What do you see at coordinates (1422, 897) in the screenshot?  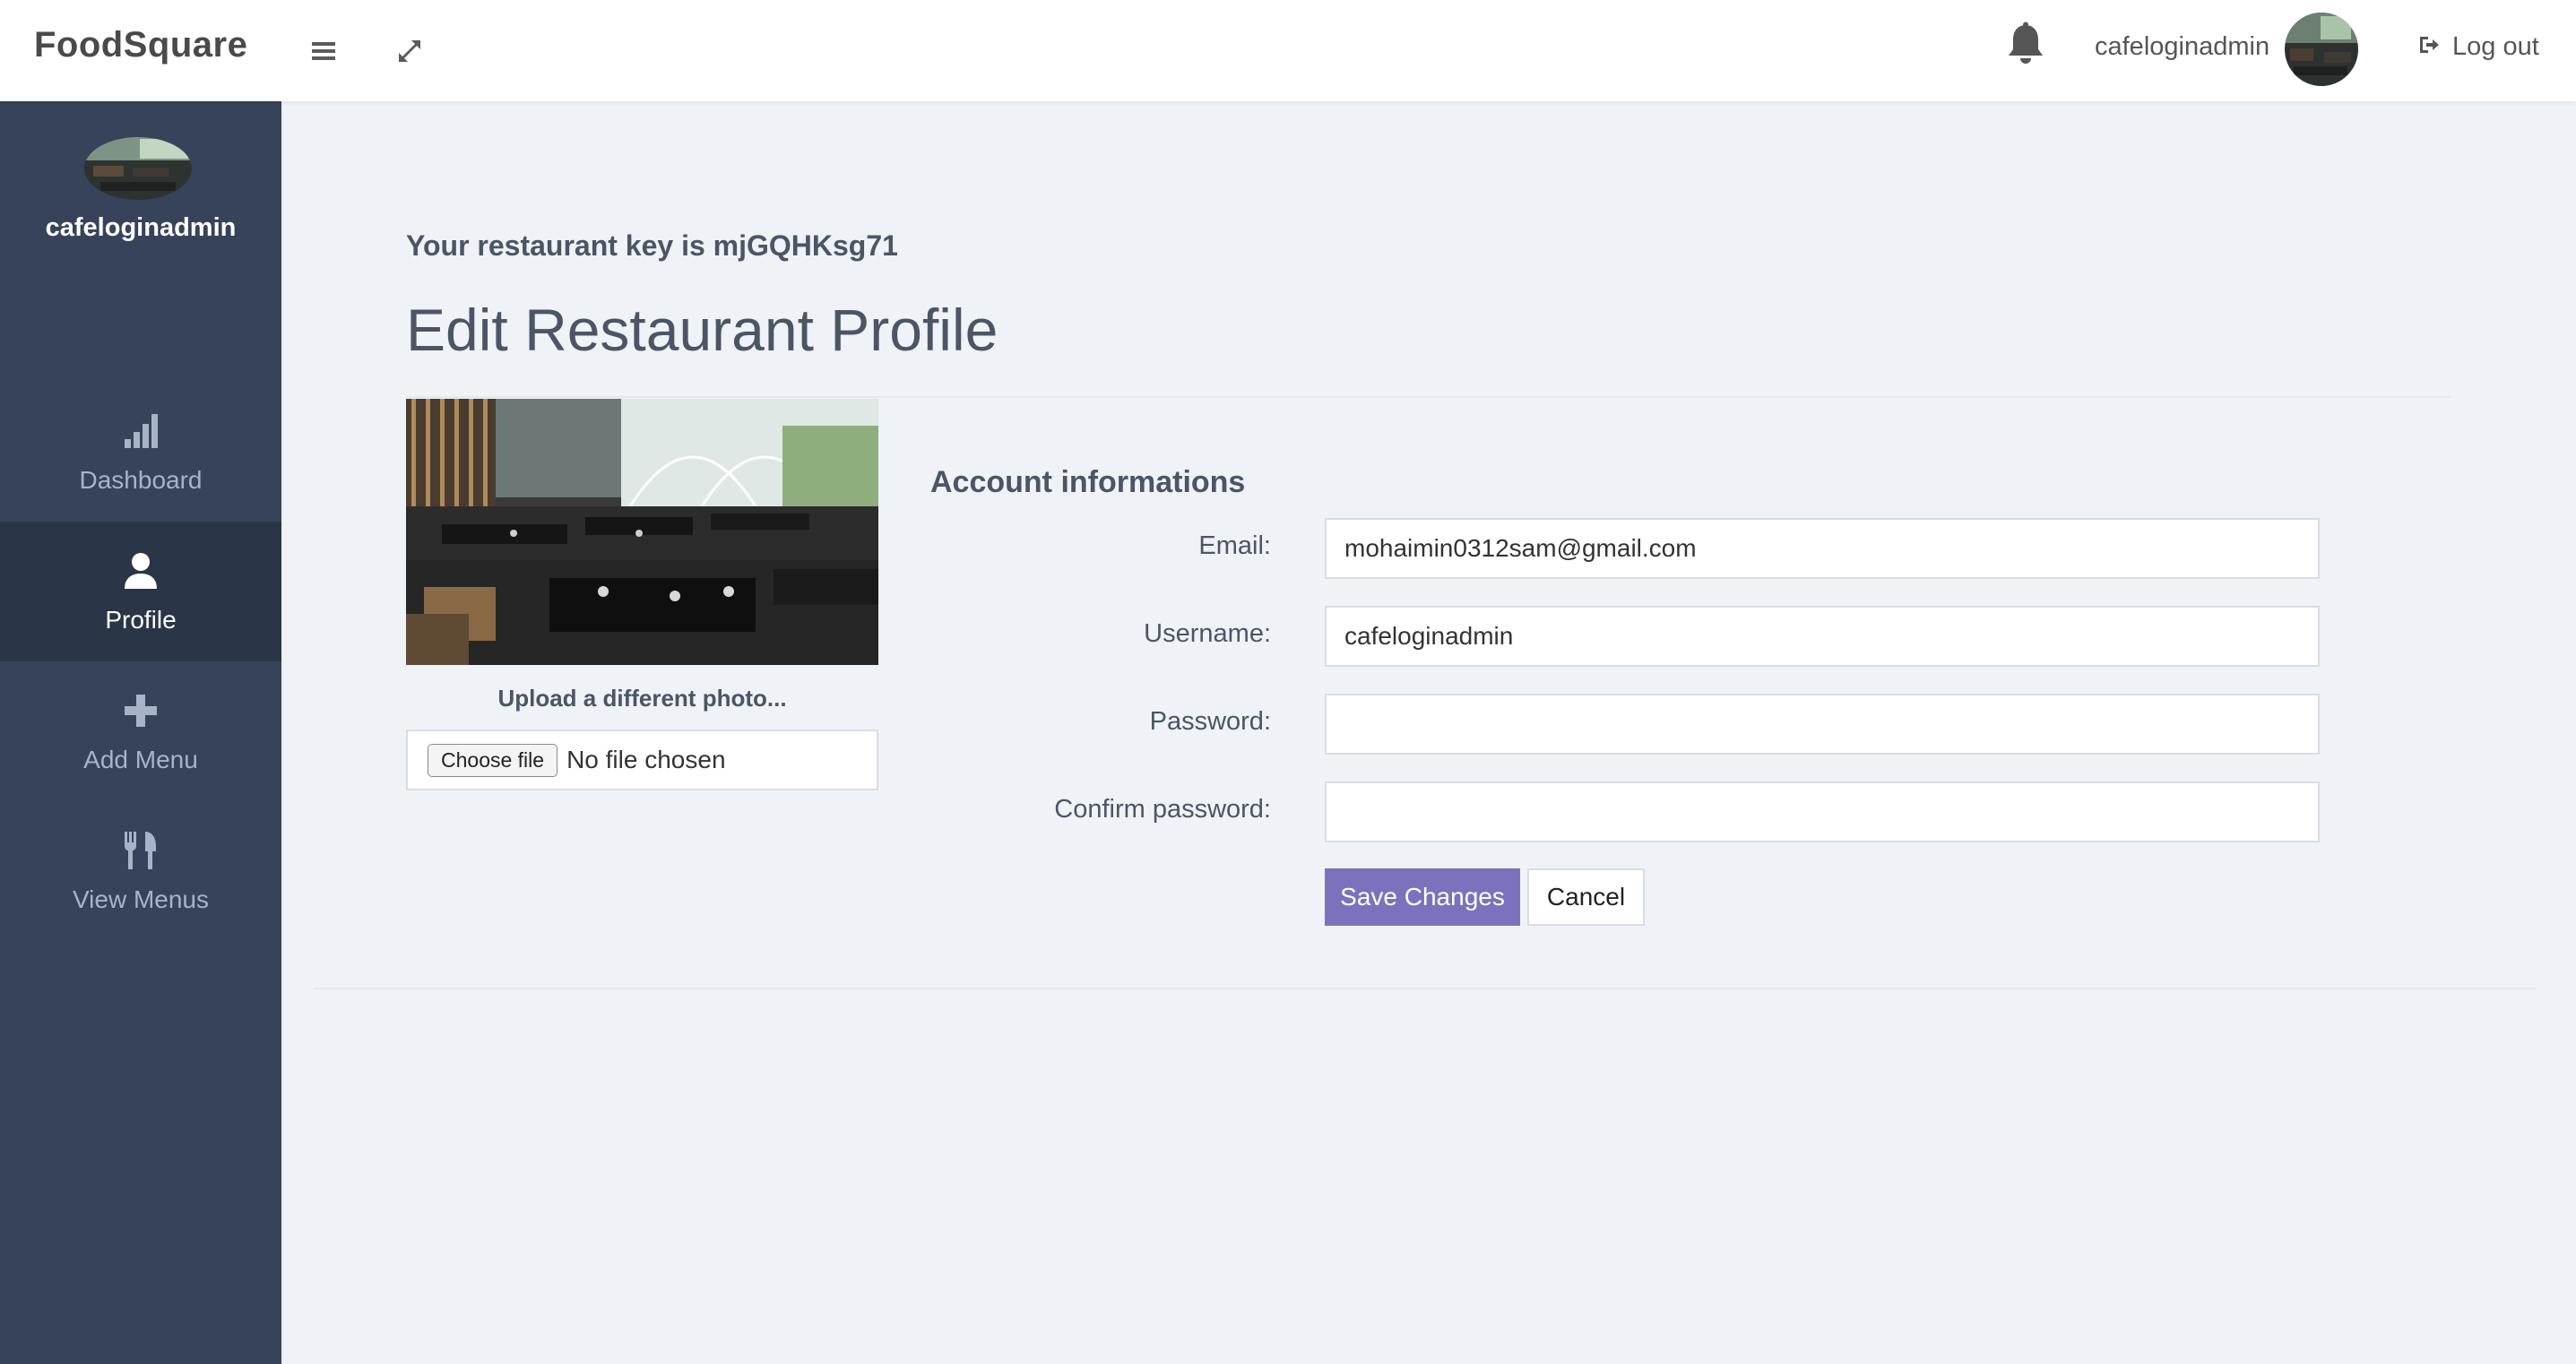 I see `save-changes-button: Save Changes` at bounding box center [1422, 897].